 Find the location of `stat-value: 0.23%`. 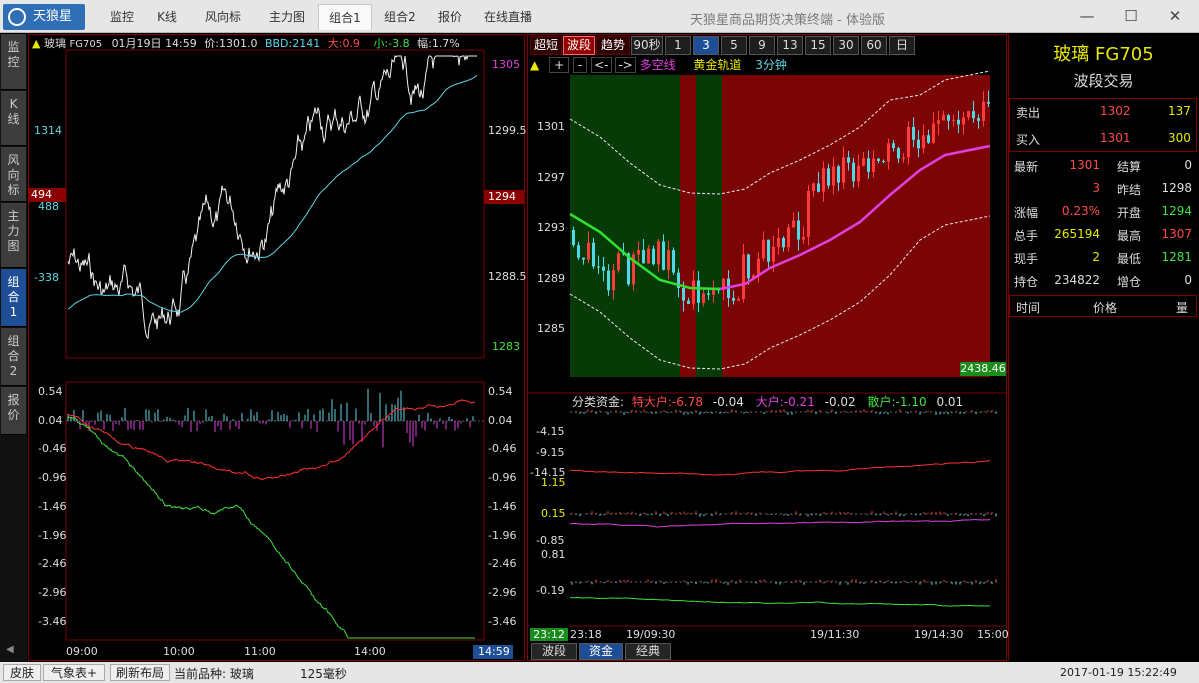

stat-value: 0.23% is located at coordinates (1080, 211).